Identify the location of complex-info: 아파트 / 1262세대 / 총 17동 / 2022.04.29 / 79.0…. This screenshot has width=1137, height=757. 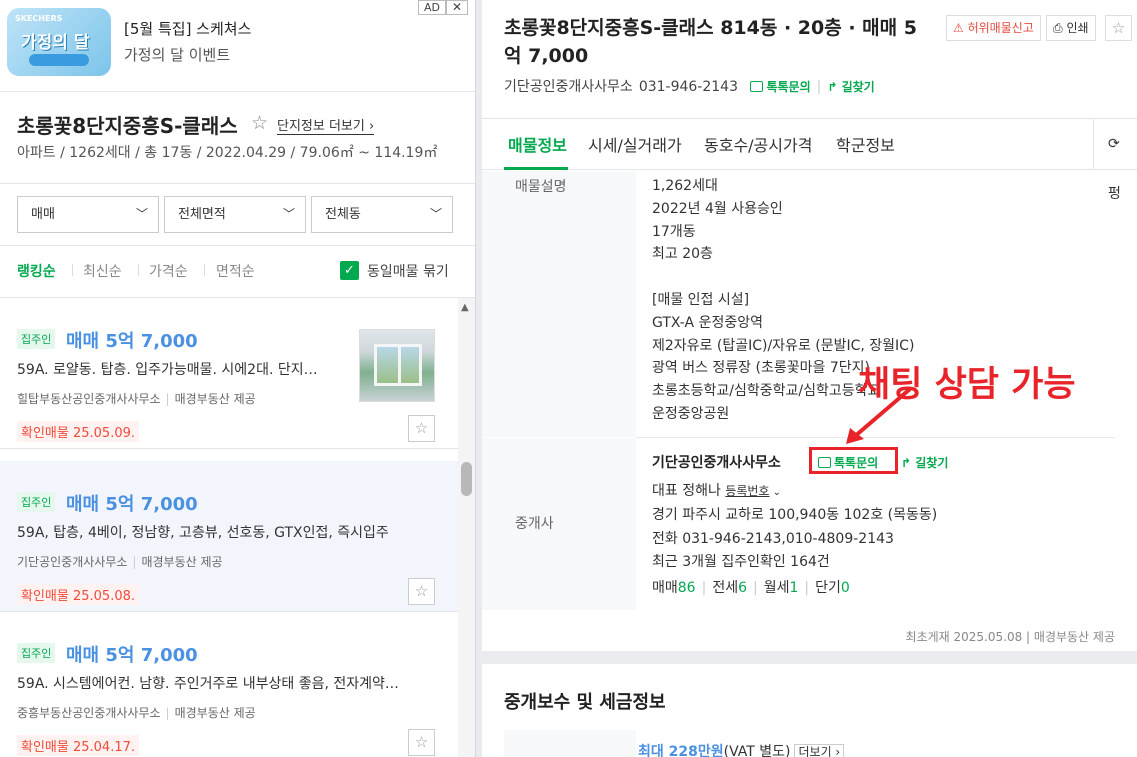
(227, 153).